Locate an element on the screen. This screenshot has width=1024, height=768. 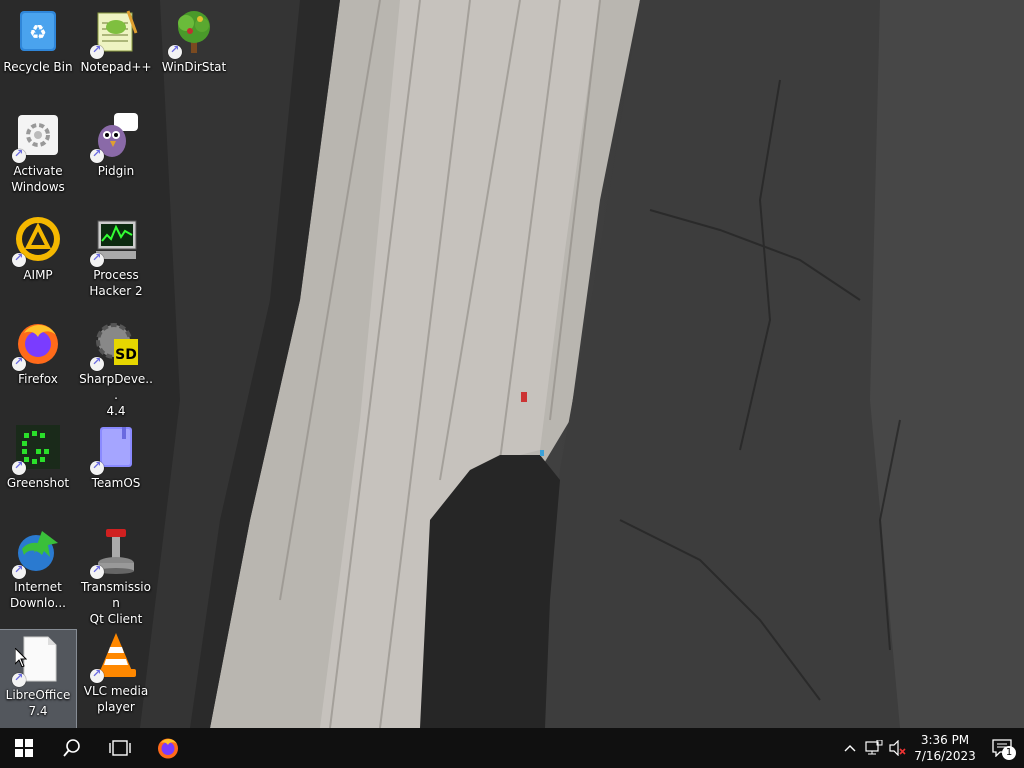
system-tray: 3:36 PM 7/16/2023 1 is located at coordinates (931, 748).